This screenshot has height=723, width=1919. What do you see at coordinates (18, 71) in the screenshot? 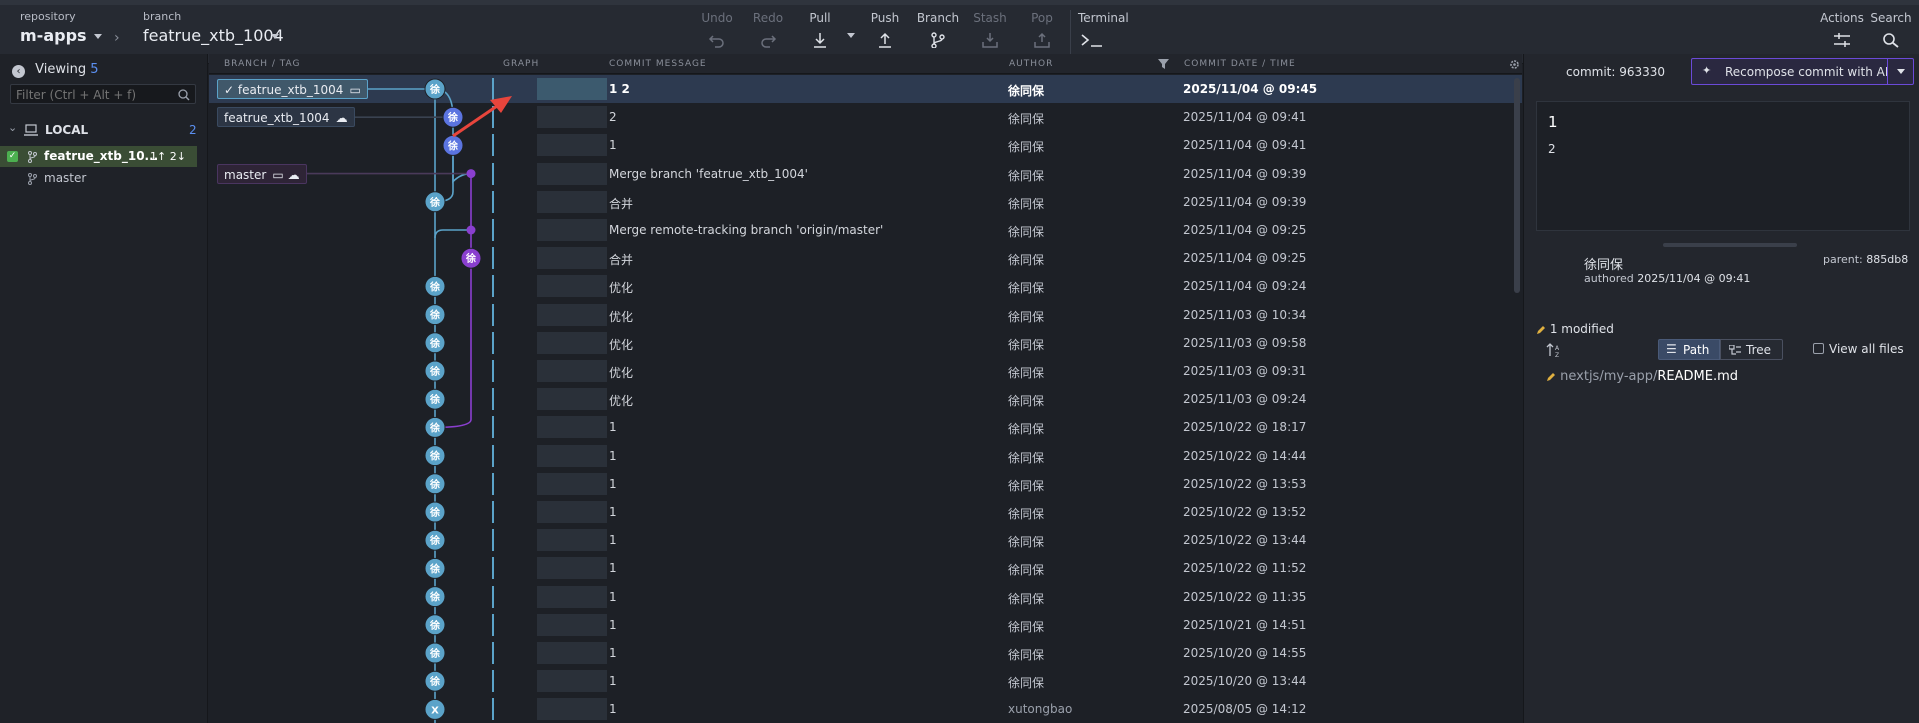
I see `collapse-panel-icon: ‹` at bounding box center [18, 71].